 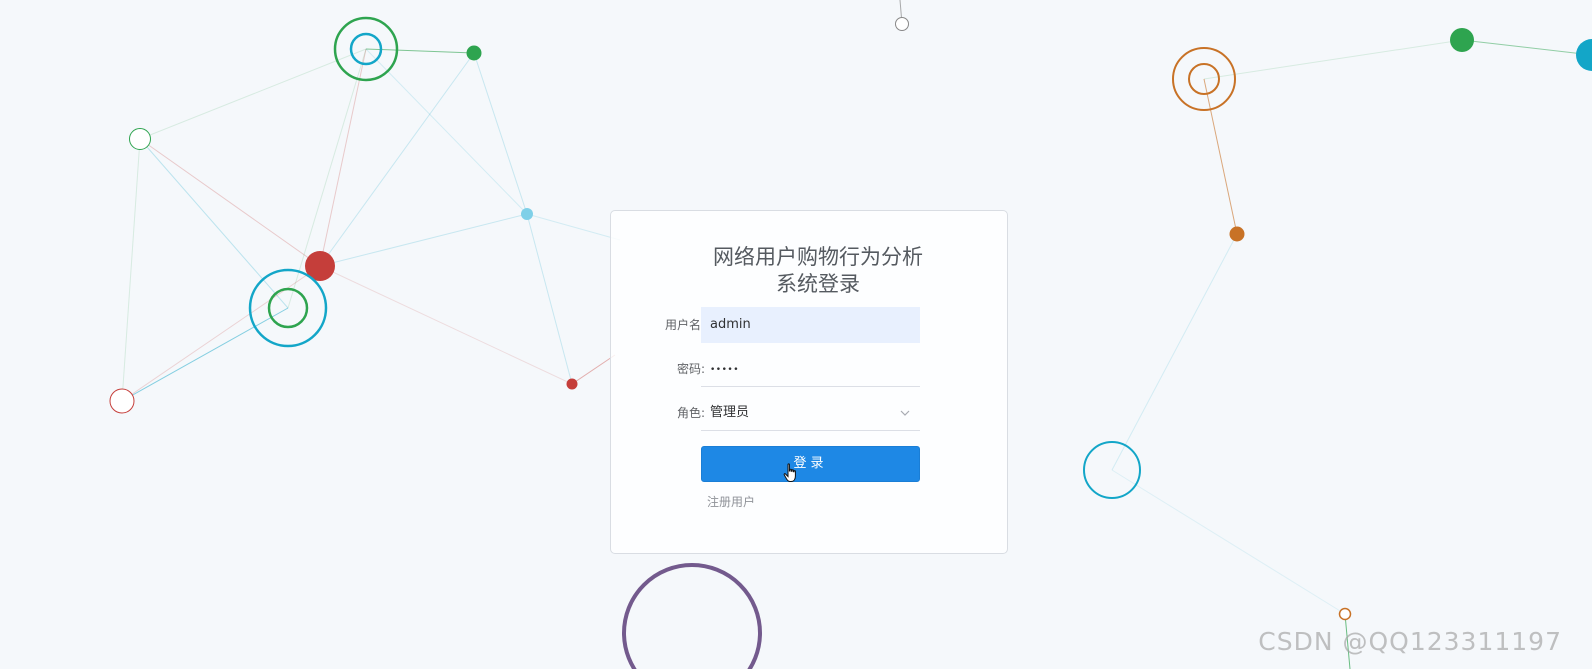 I want to click on chevron-down-icon, so click(x=905, y=413).